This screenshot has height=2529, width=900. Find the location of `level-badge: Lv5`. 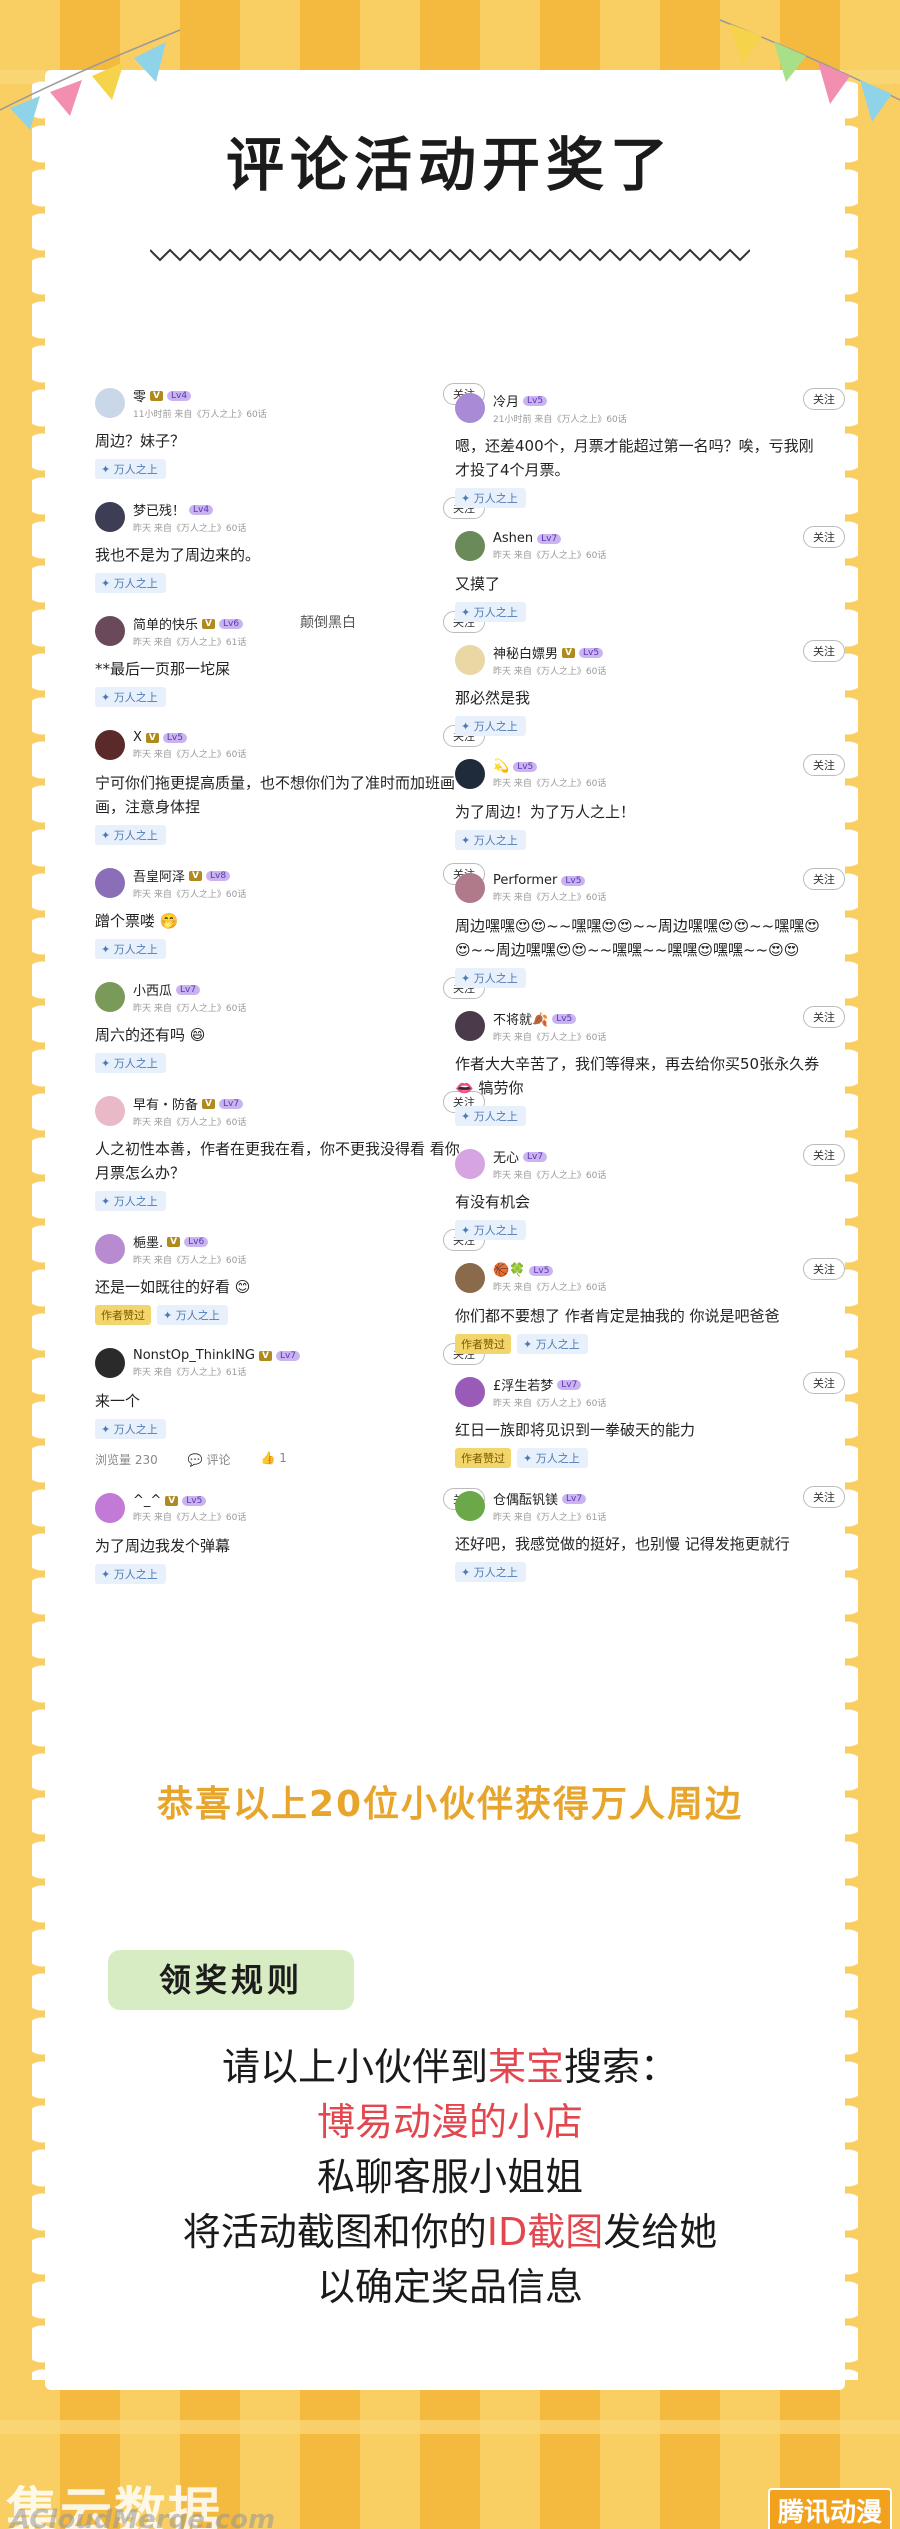

level-badge: Lv5 is located at coordinates (194, 1500).